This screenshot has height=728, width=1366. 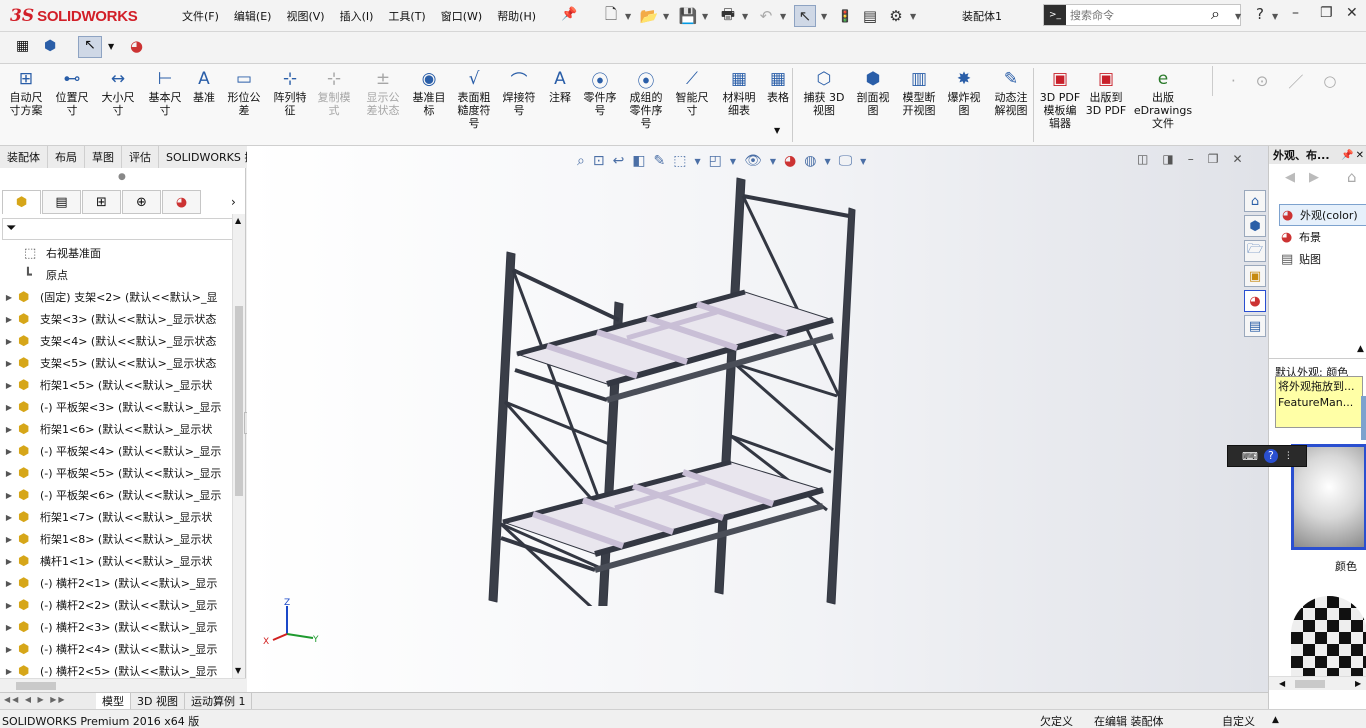 I want to click on cm-button-copy-scheme: ⊹ 复制模 式, so click(x=334, y=92).